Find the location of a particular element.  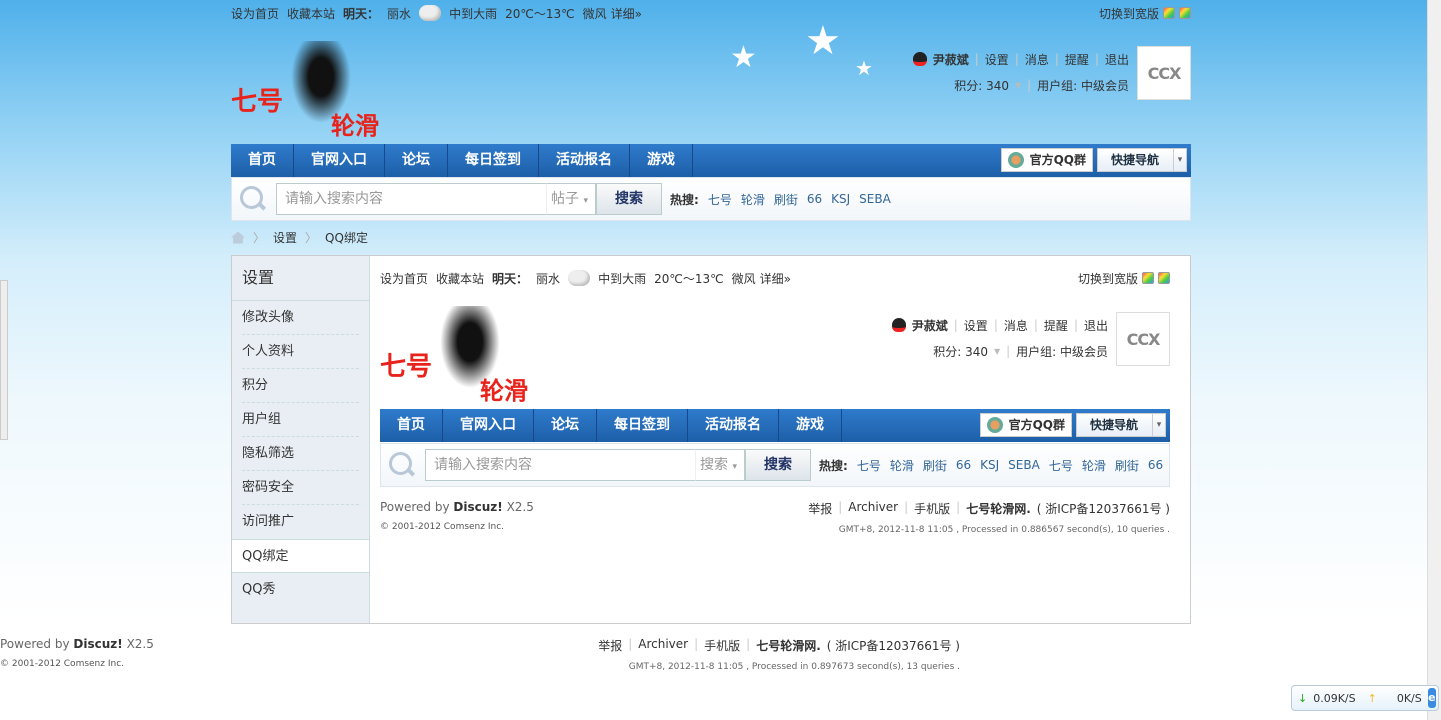

left-scroll-handle is located at coordinates (4, 360).